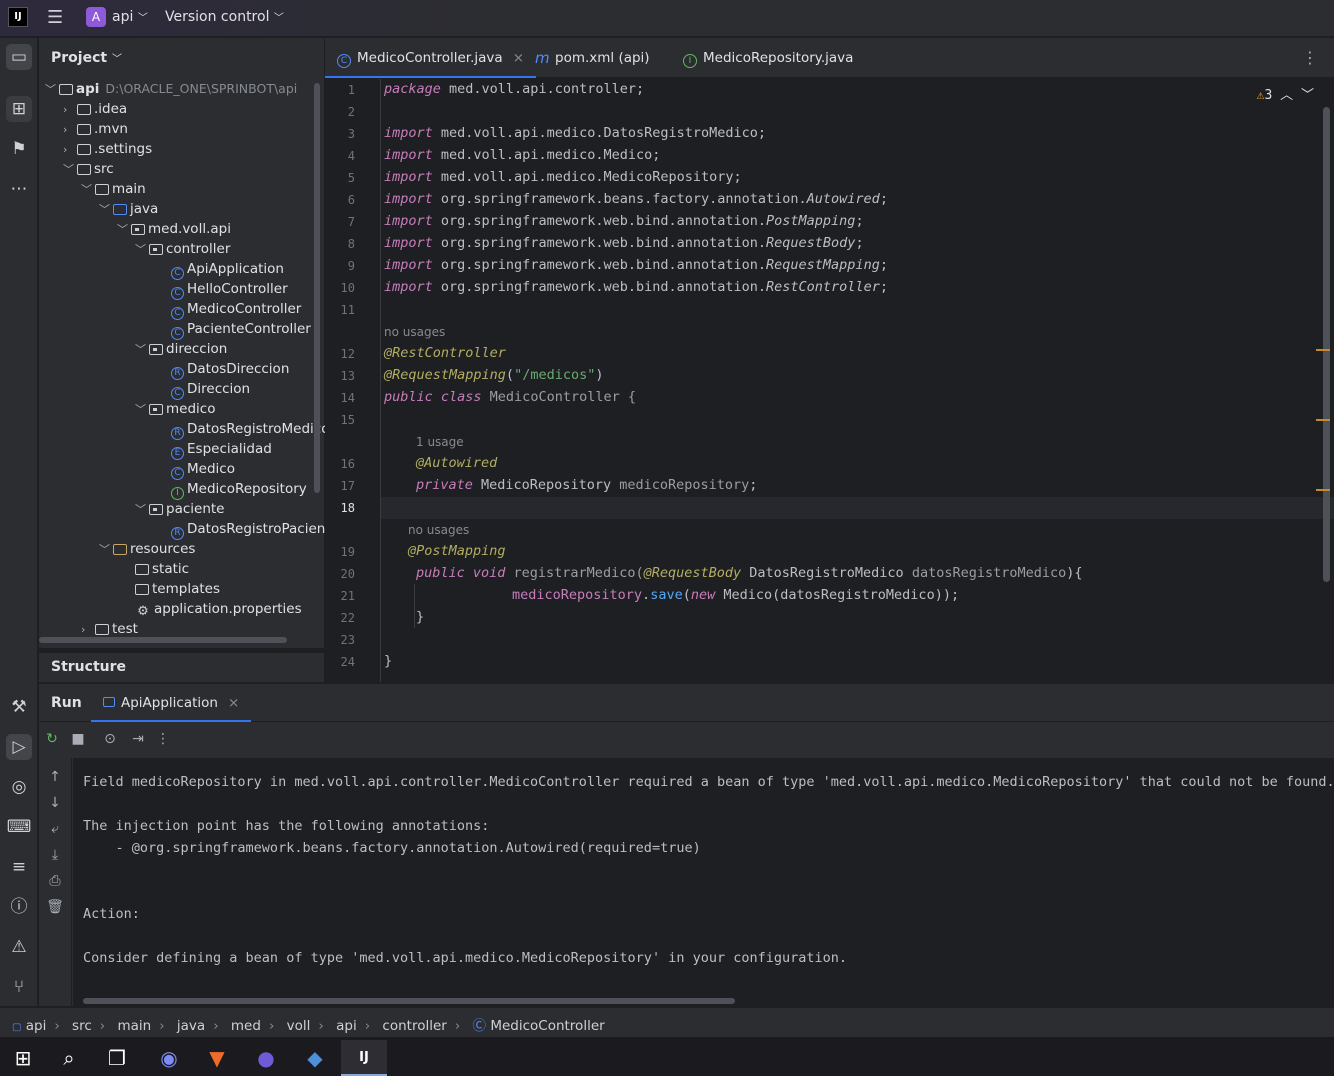 Image resolution: width=1334 pixels, height=1076 pixels. I want to click on editor-scrollbar, so click(1326, 344).